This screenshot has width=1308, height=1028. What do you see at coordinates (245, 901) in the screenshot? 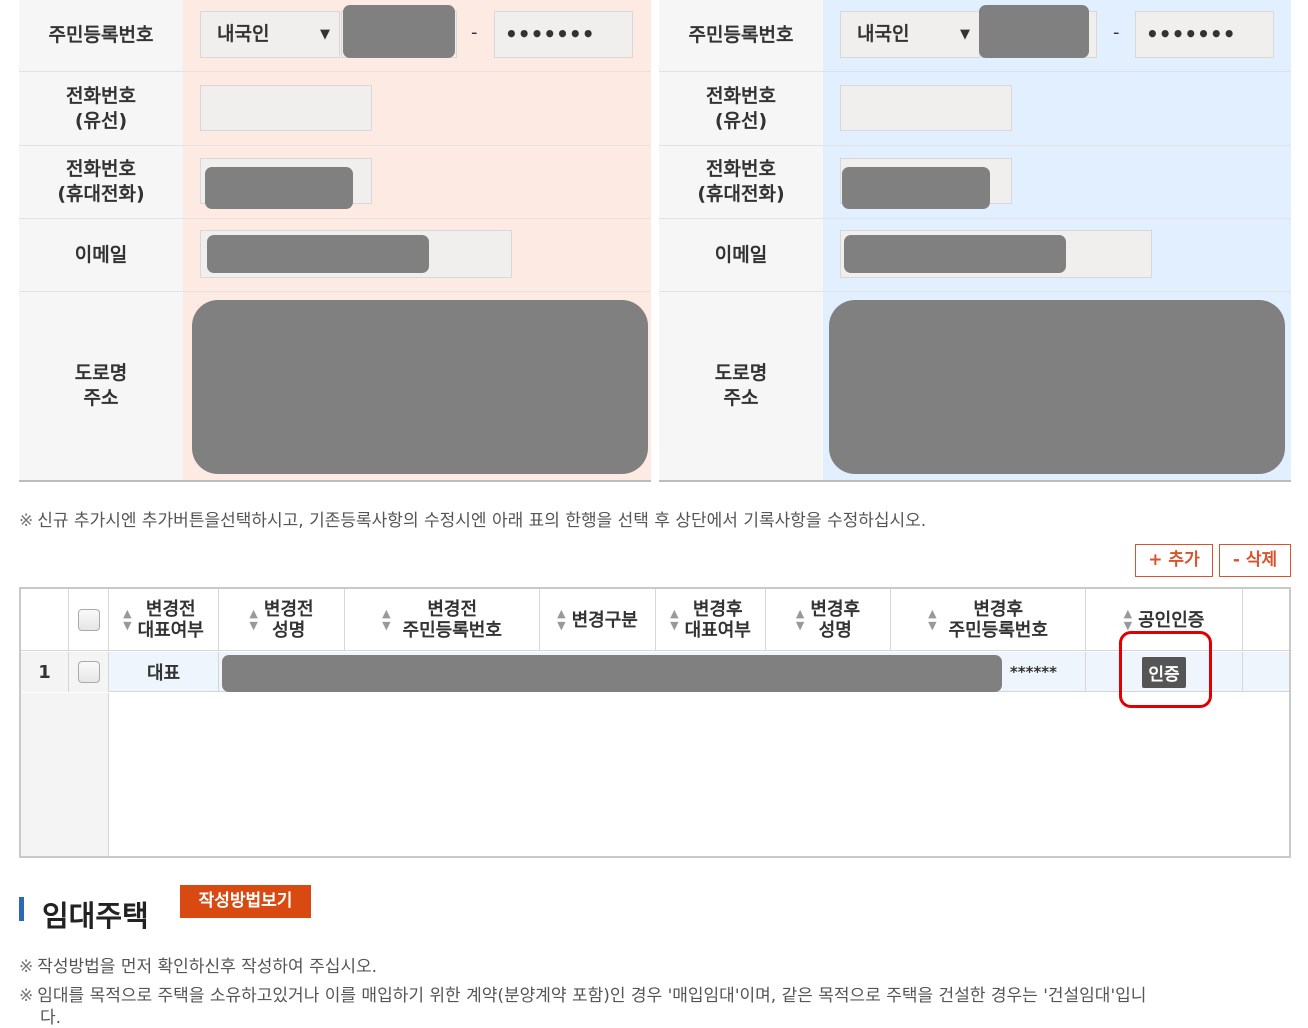
I see `guide-button: 작성방법보기` at bounding box center [245, 901].